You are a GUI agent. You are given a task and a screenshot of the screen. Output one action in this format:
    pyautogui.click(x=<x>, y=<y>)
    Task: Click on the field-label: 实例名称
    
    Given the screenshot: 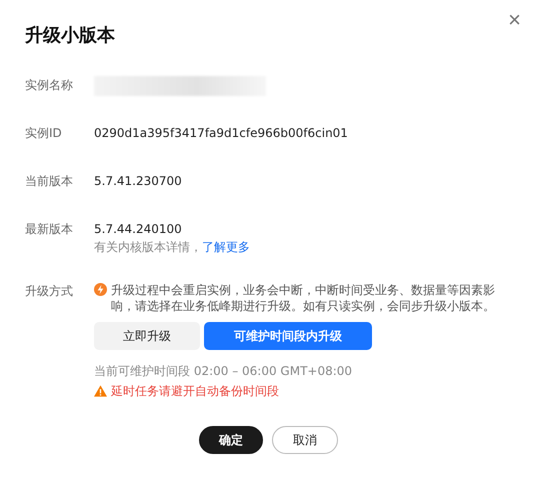 What is the action you would take?
    pyautogui.click(x=49, y=85)
    